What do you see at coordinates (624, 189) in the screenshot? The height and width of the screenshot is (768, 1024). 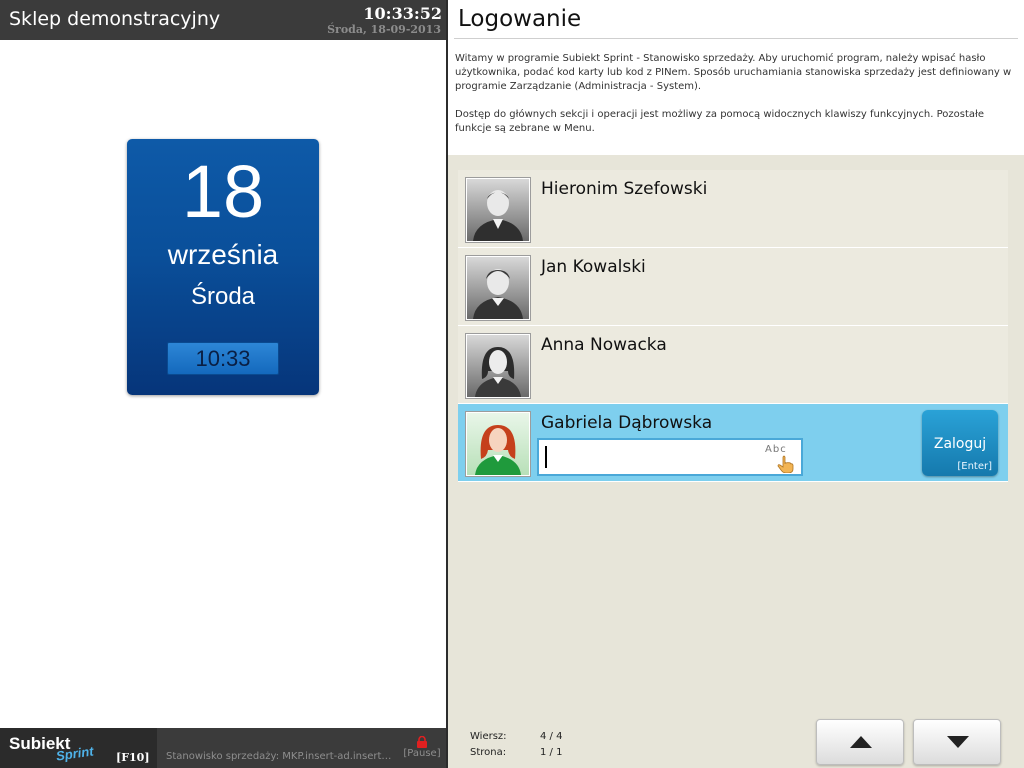 I see `user-name: Hieronim Szefowski` at bounding box center [624, 189].